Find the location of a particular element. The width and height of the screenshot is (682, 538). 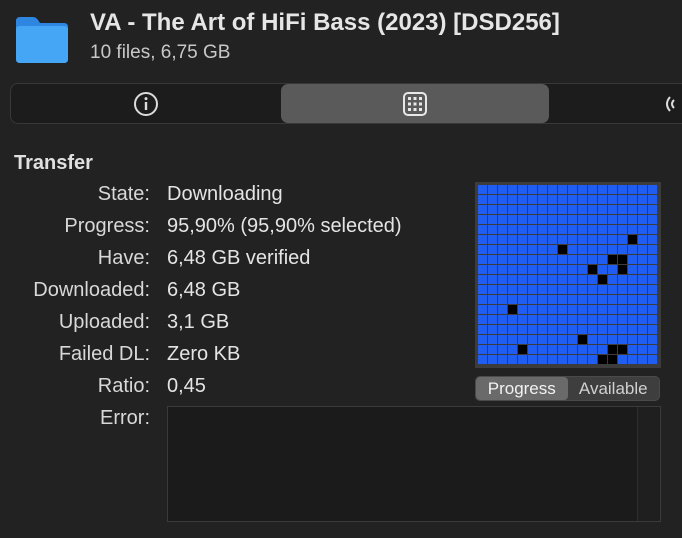

tab-peers is located at coordinates (671, 103).